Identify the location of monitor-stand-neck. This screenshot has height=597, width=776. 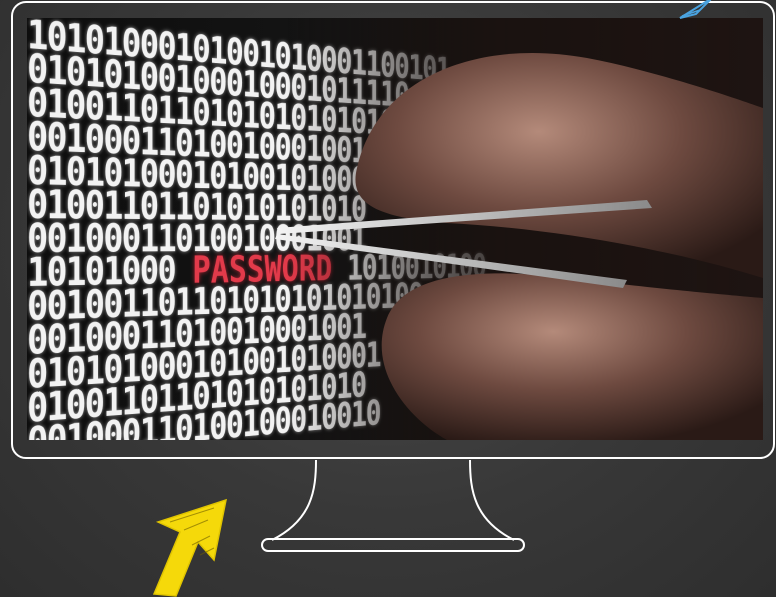
(393, 500).